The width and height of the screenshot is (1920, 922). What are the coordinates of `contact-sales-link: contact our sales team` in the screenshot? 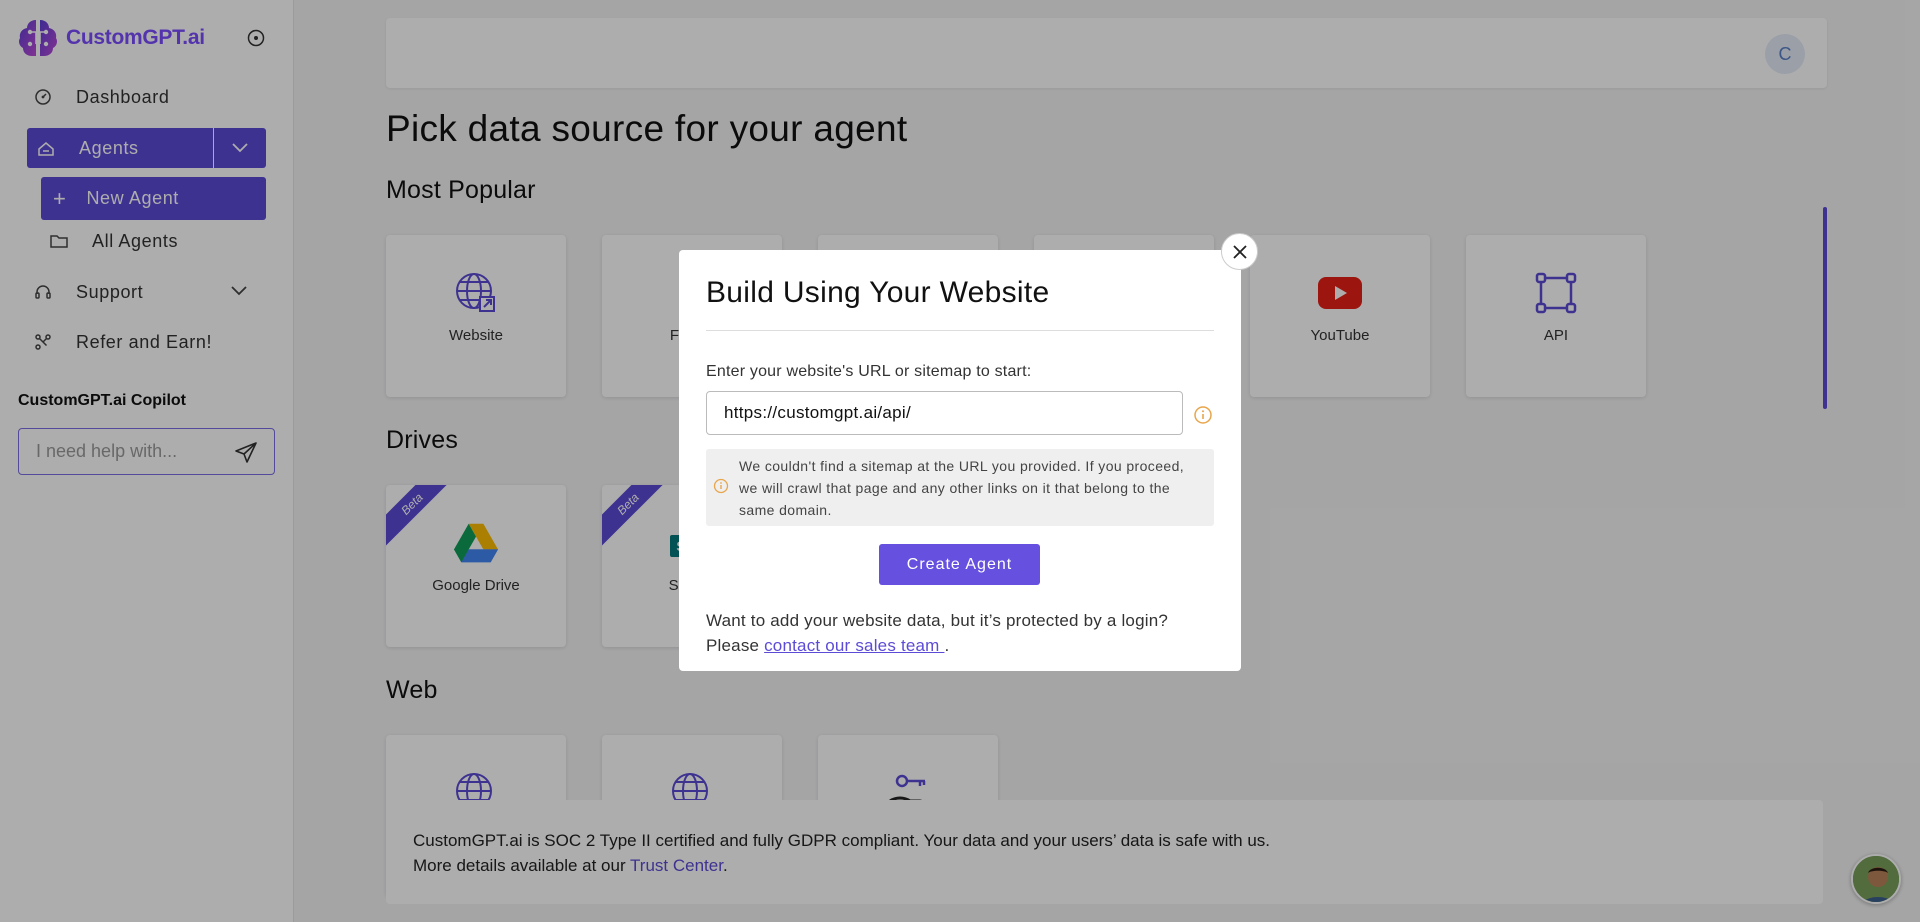 It's located at (854, 645).